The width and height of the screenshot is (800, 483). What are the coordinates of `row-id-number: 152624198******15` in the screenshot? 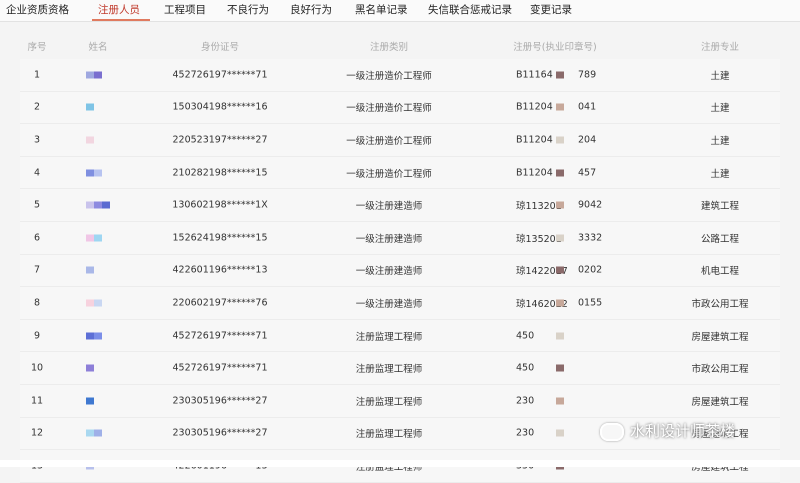 It's located at (220, 238).